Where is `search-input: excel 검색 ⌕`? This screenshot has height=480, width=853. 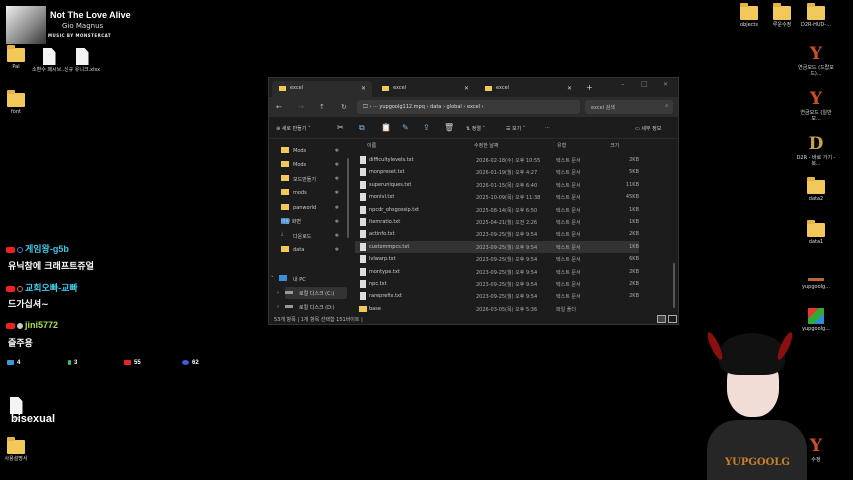 search-input: excel 검색 ⌕ is located at coordinates (629, 107).